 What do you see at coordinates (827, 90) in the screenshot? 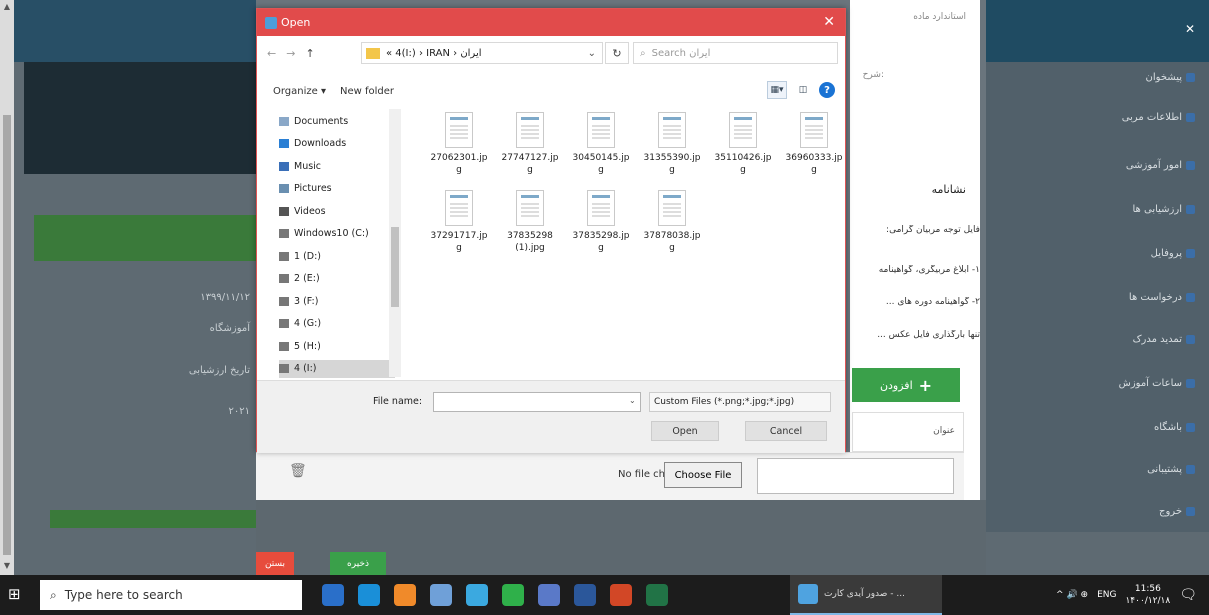
I see `help-icon: ?` at bounding box center [827, 90].